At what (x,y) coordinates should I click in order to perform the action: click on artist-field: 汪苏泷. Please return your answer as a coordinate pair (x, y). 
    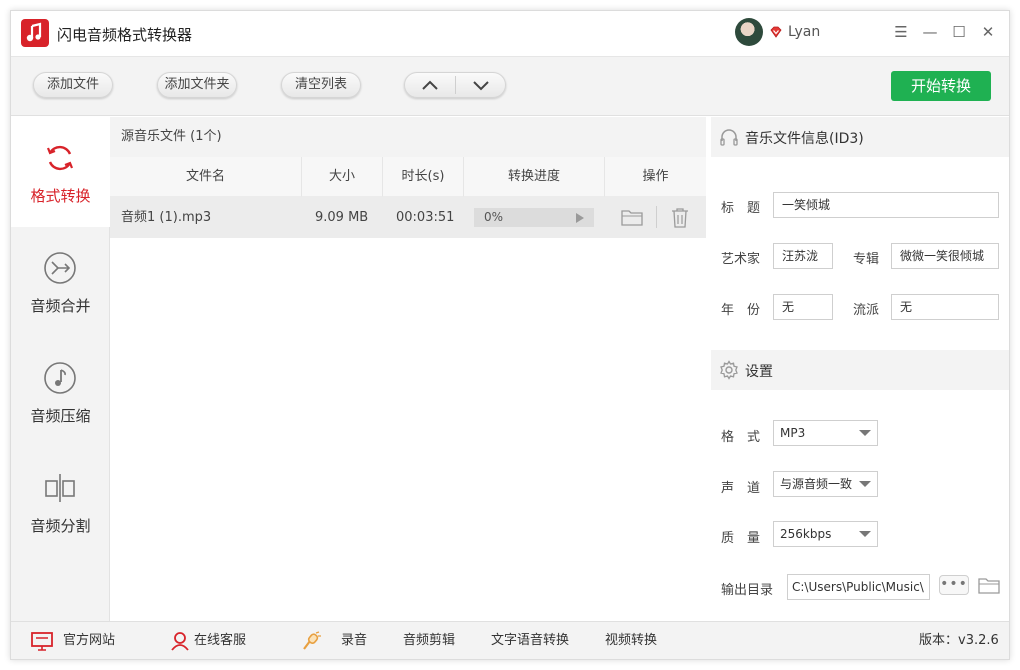
    Looking at the image, I should click on (803, 256).